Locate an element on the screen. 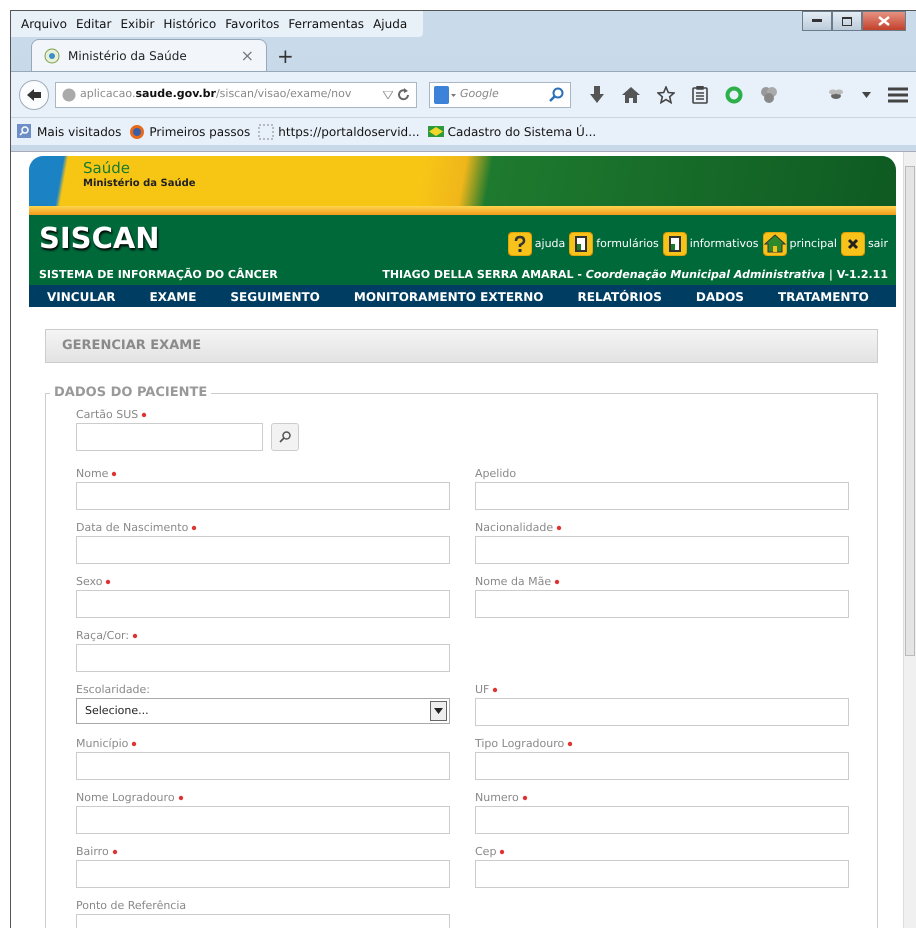 The width and height of the screenshot is (916, 928). minimize-icon is located at coordinates (817, 21).